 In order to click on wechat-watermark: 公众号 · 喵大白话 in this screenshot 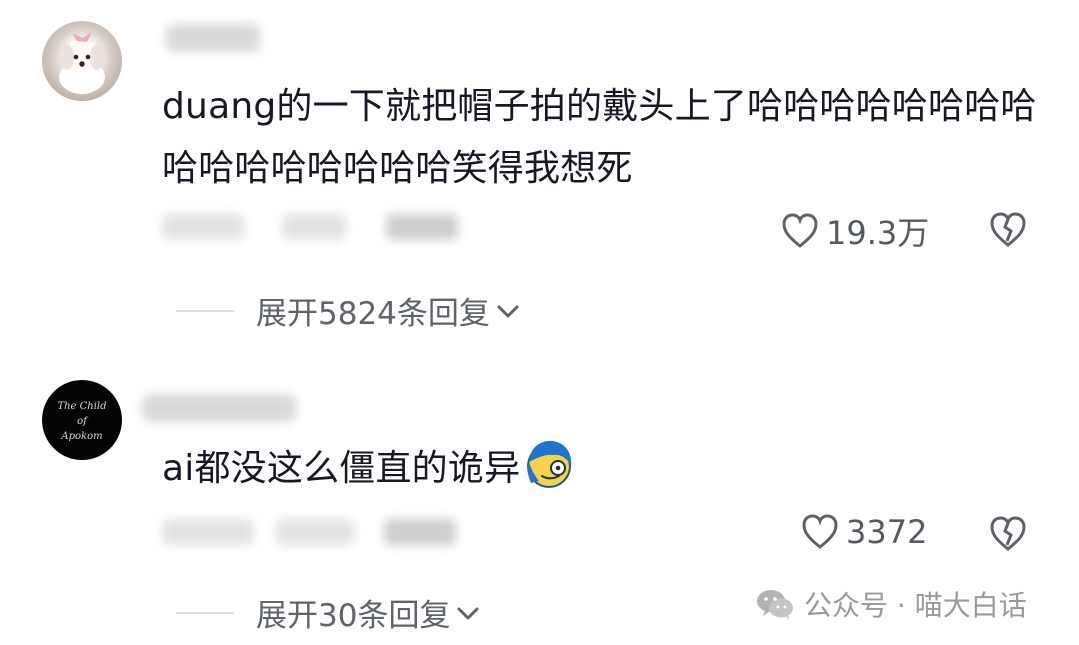, I will do `click(890, 604)`.